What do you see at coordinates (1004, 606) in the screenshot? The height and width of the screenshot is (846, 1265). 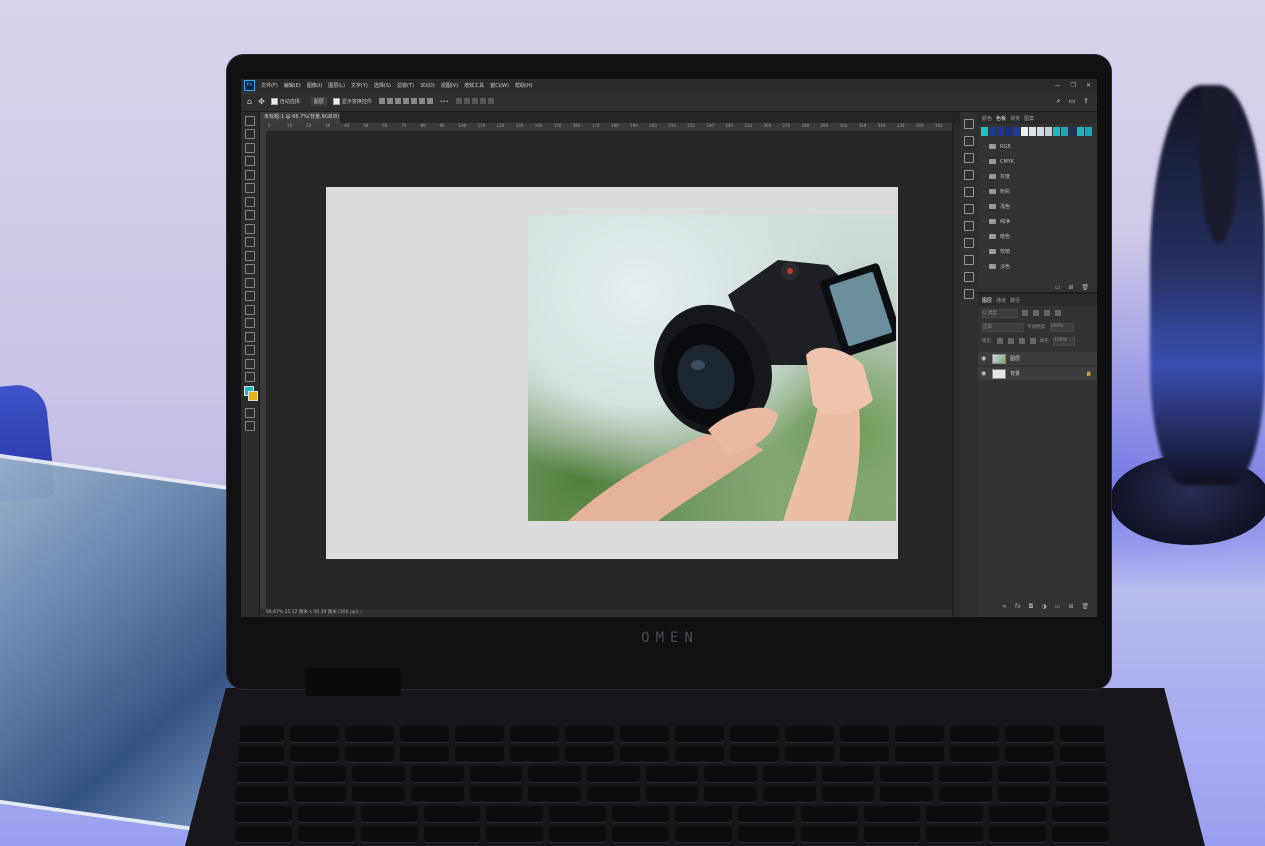 I see `link-layers-icon: ∞` at bounding box center [1004, 606].